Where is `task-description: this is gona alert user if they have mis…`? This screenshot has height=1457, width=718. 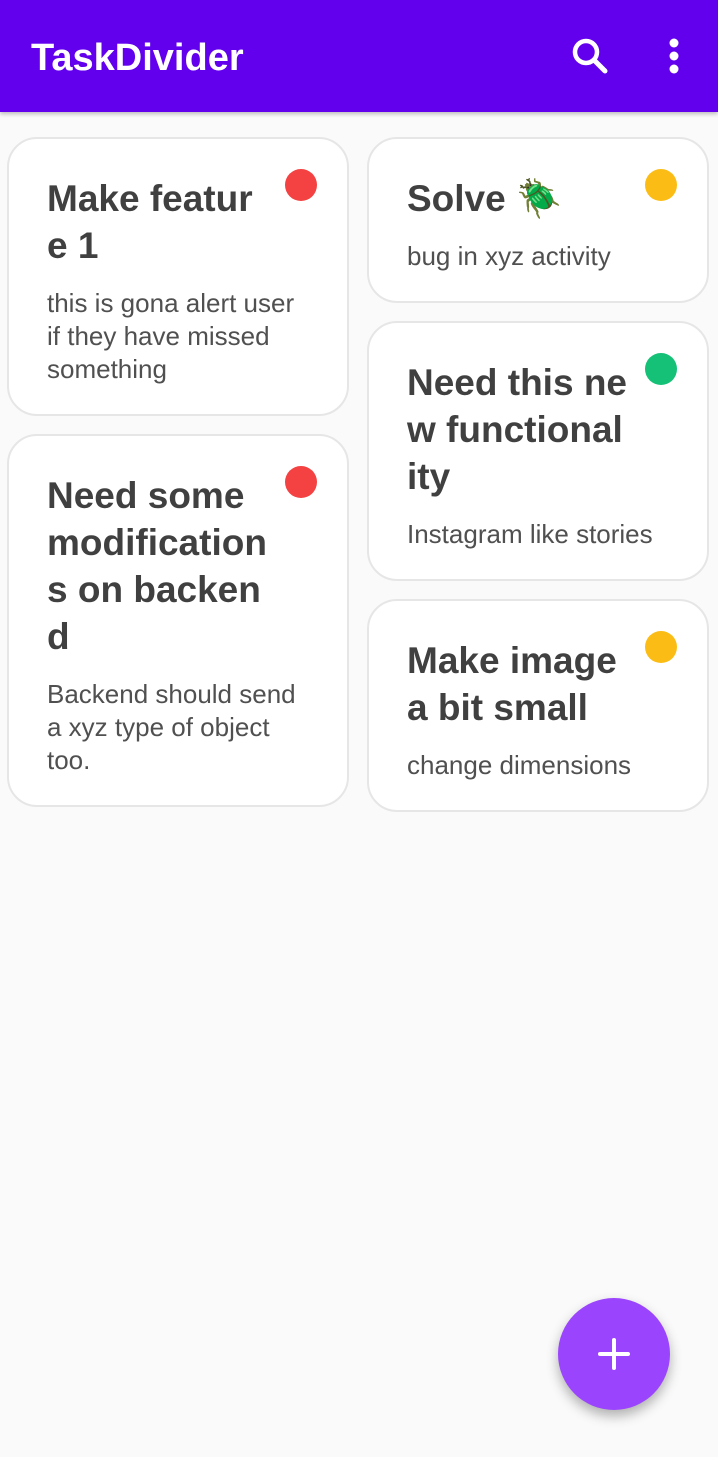
task-description: this is gona alert user if they have mis… is located at coordinates (171, 336).